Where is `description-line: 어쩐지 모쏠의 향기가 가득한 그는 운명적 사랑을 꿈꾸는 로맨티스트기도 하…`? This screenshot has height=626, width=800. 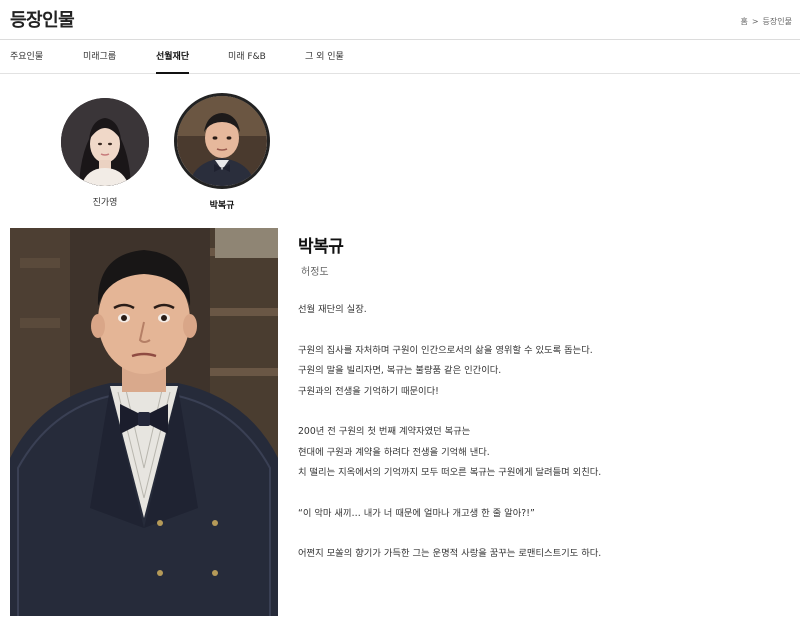
description-line: 어쩐지 모쏠의 향기가 가득한 그는 운명적 사랑을 꿈꾸는 로맨티스트기도 하… is located at coordinates (450, 553).